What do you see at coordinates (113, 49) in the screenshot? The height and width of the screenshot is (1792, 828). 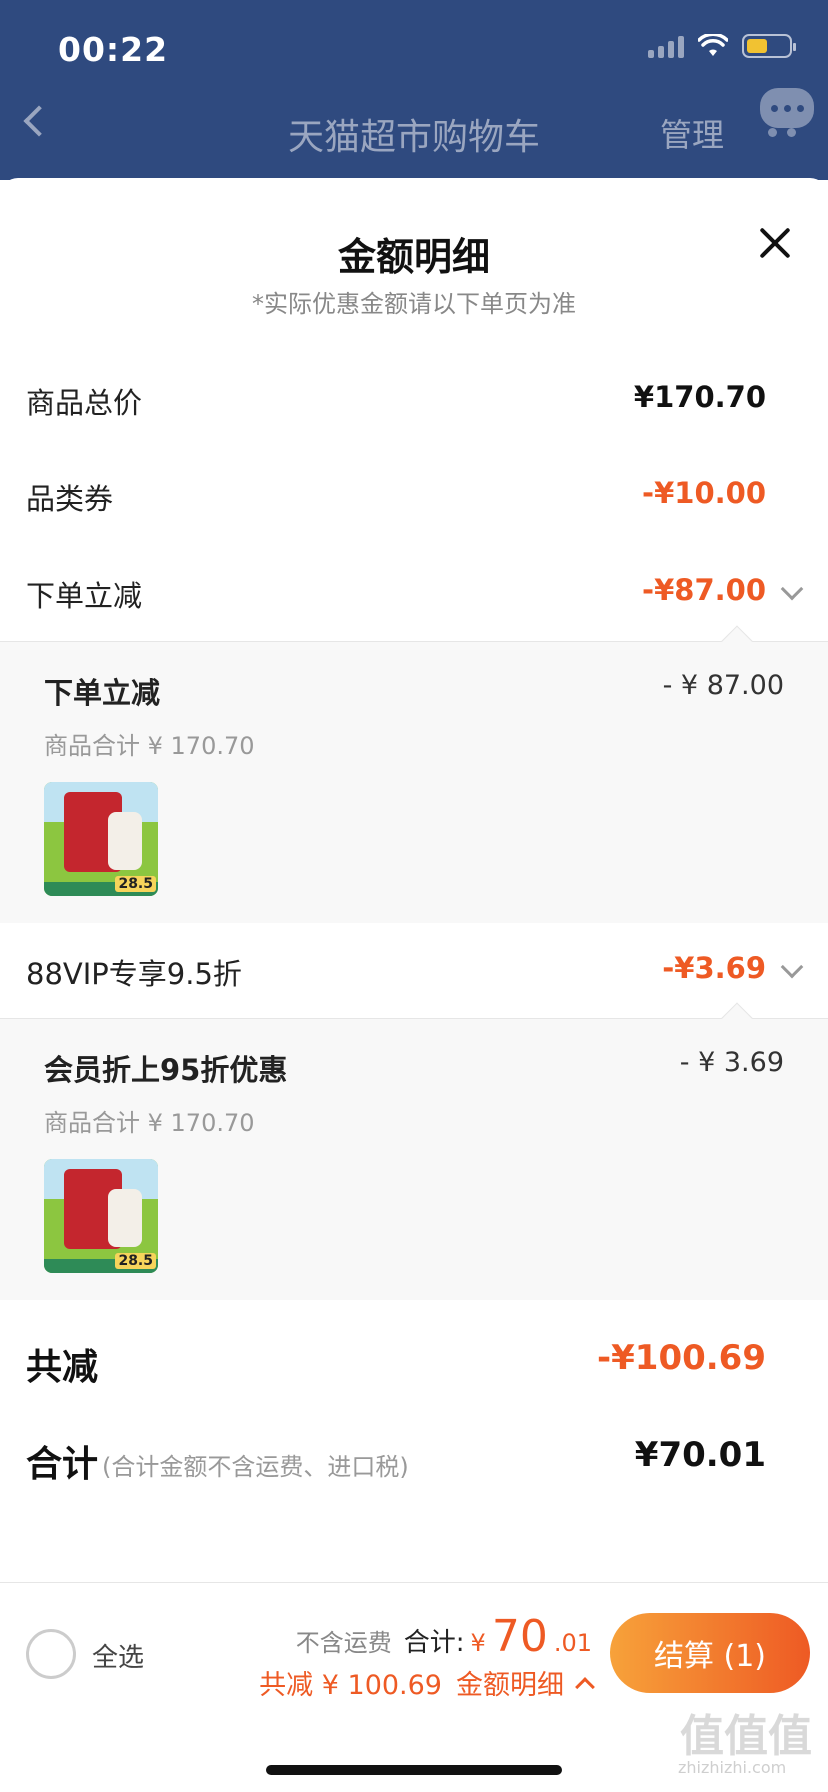 I see `status-time: 00:22` at bounding box center [113, 49].